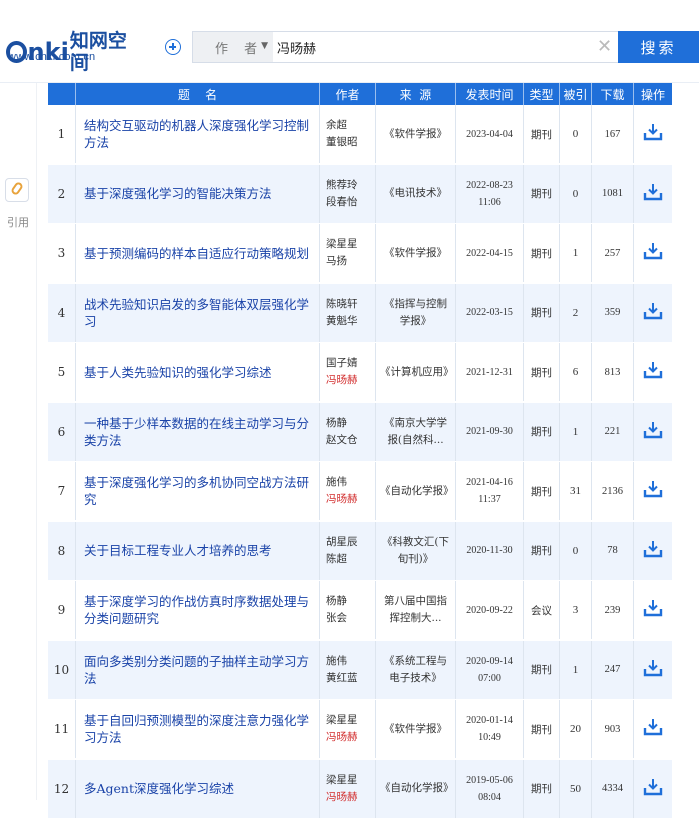 This screenshot has width=699, height=818. I want to click on paper-title-link: 关于目标工程专业人才培养的思考, so click(198, 550).